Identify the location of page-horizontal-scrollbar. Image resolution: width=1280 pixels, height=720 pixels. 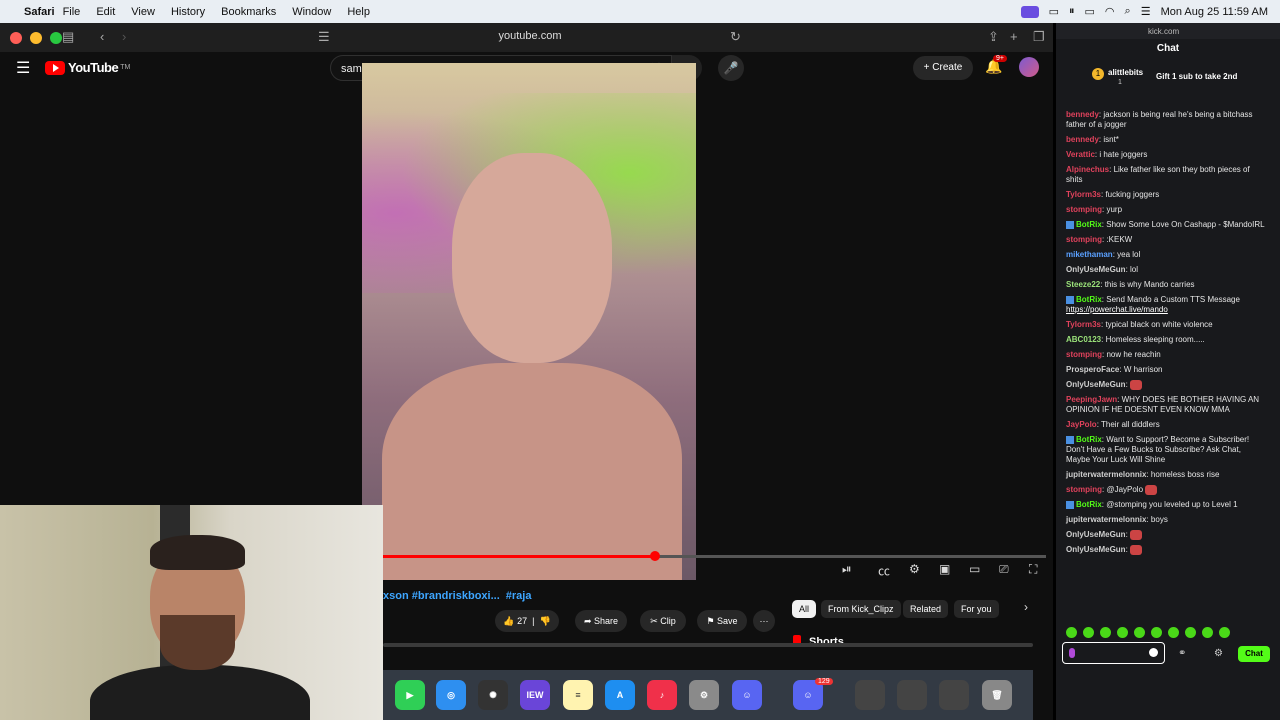
(708, 645).